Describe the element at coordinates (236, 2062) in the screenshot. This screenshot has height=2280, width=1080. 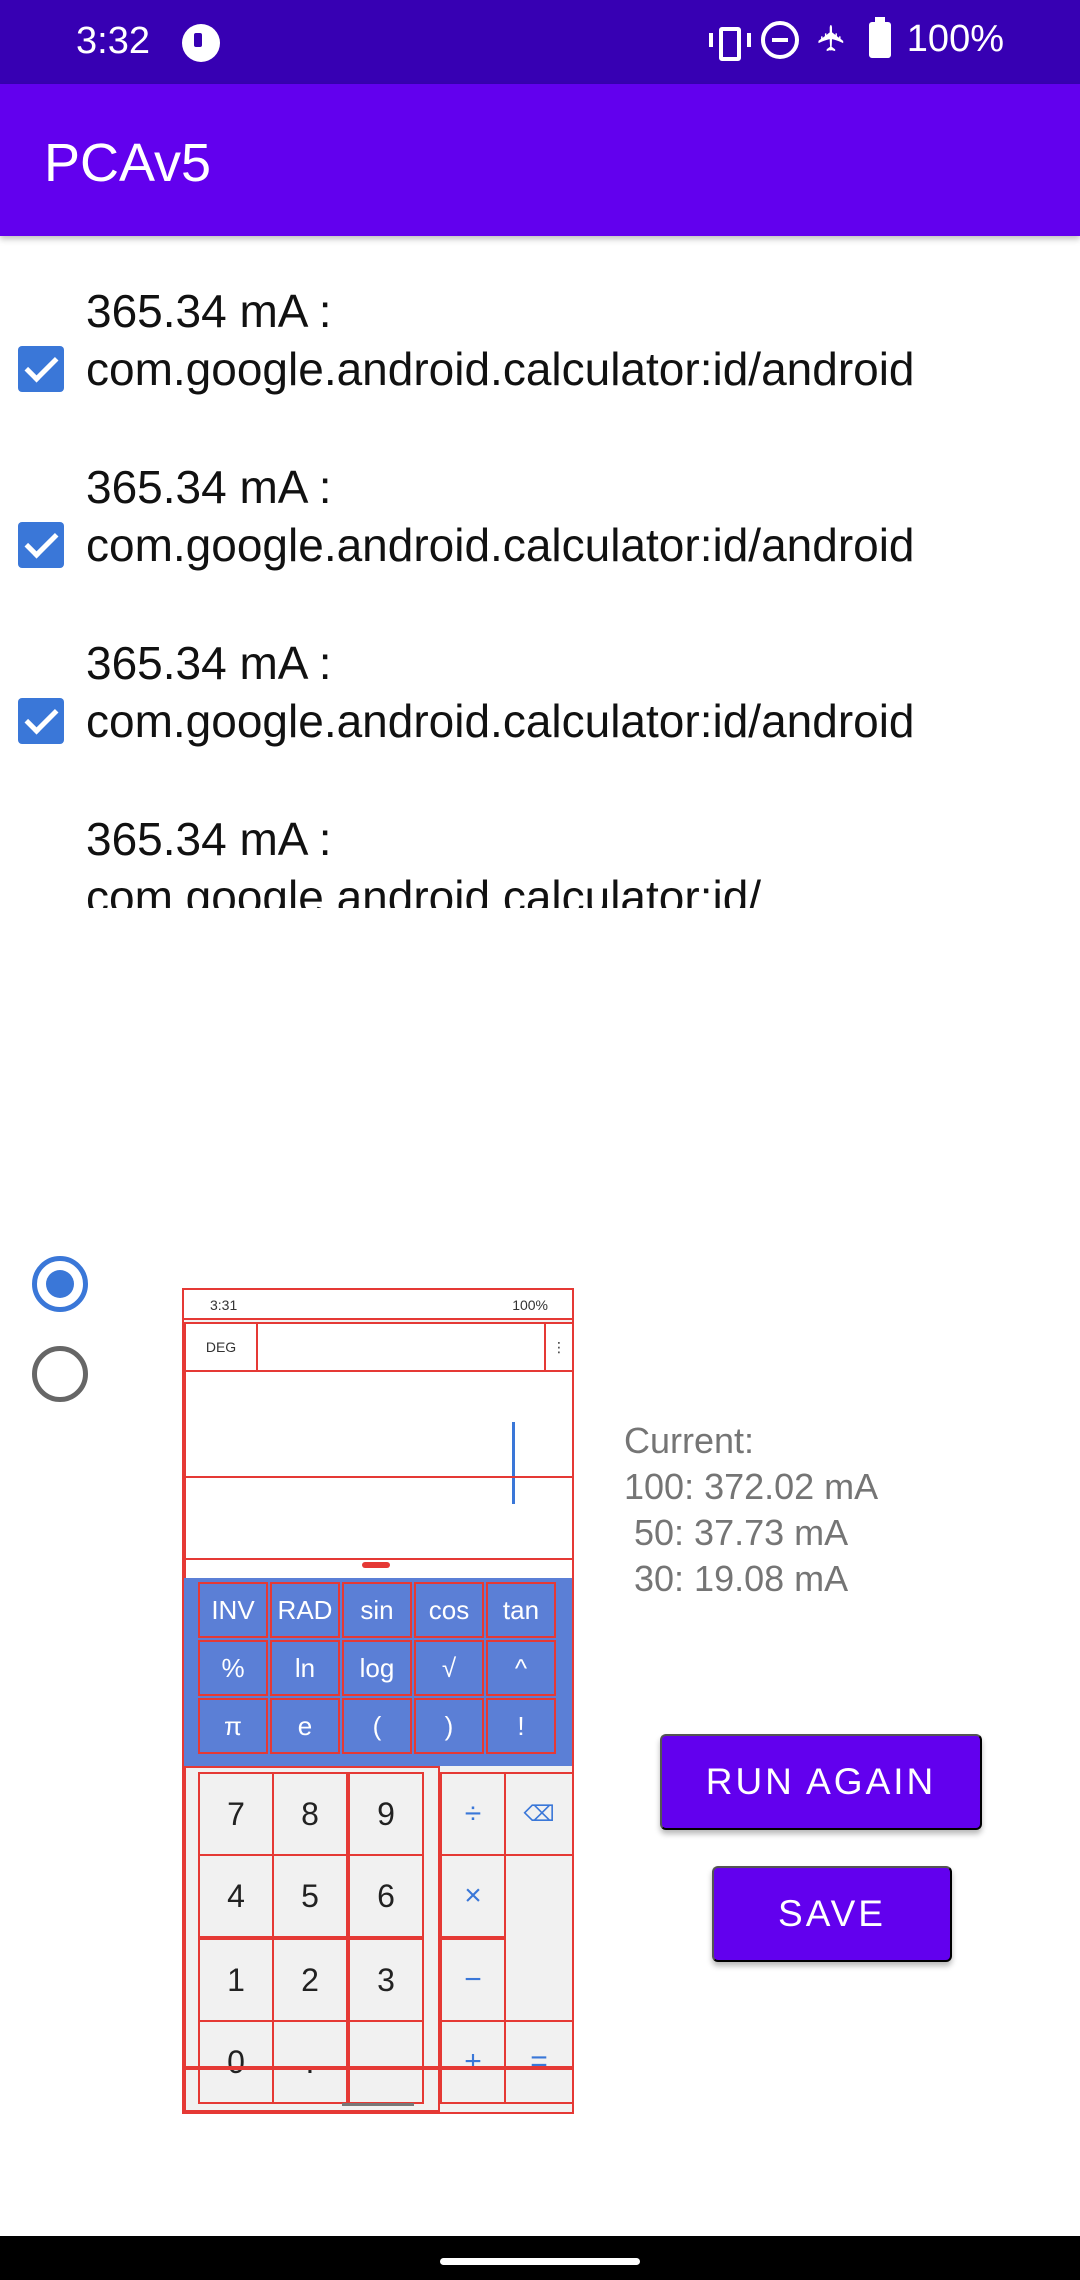
I see `preview-key: 0` at that location.